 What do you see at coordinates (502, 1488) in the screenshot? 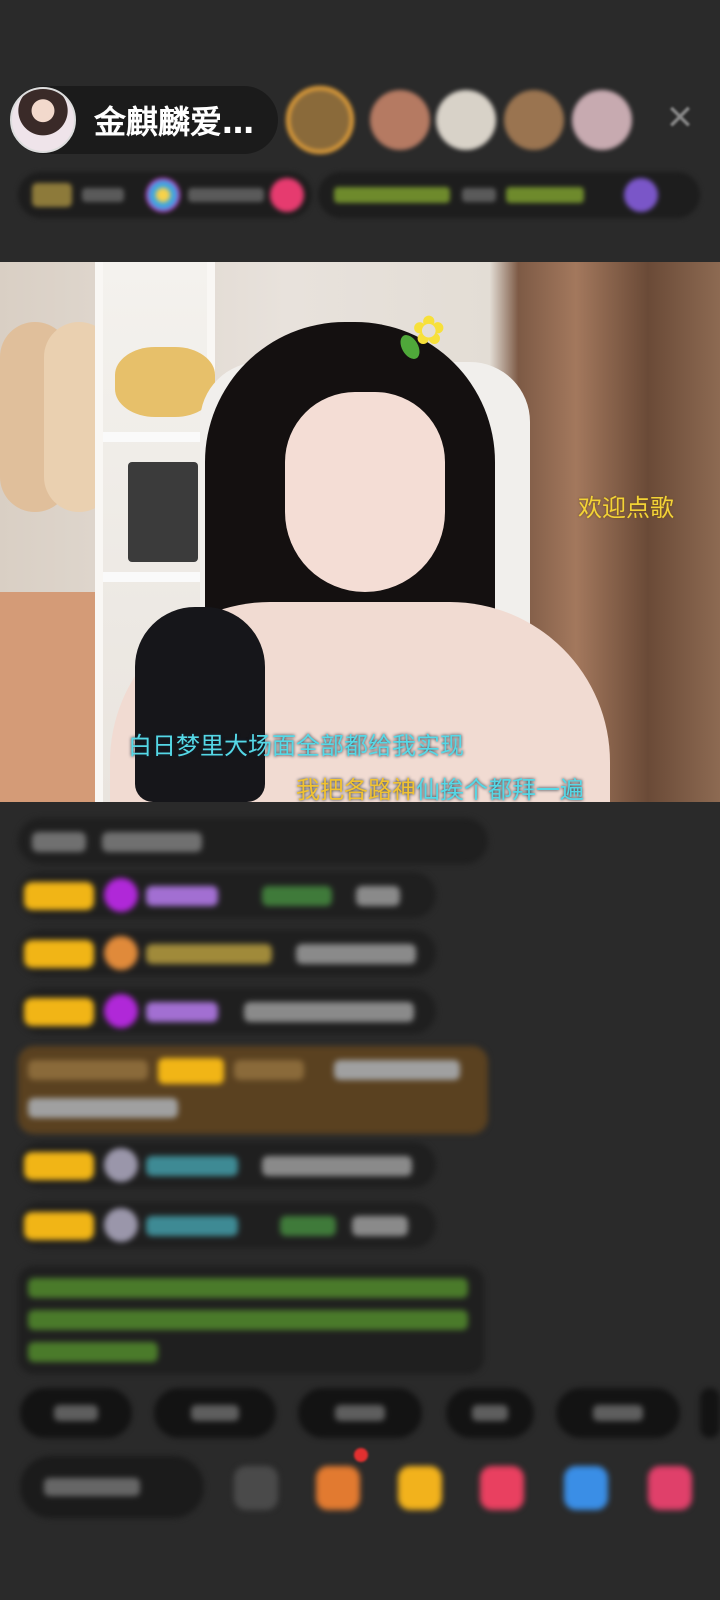
I see `heart-icon` at bounding box center [502, 1488].